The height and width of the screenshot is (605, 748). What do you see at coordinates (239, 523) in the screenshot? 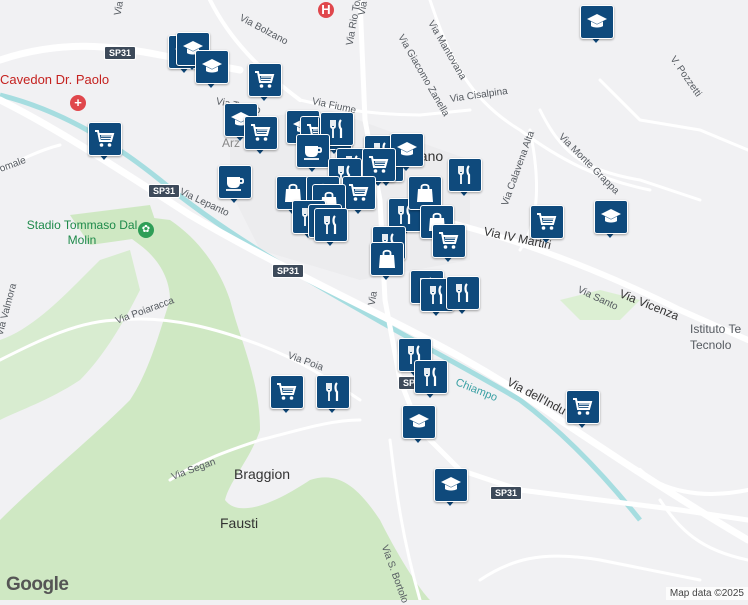
I see `place-label: Fausti` at bounding box center [239, 523].